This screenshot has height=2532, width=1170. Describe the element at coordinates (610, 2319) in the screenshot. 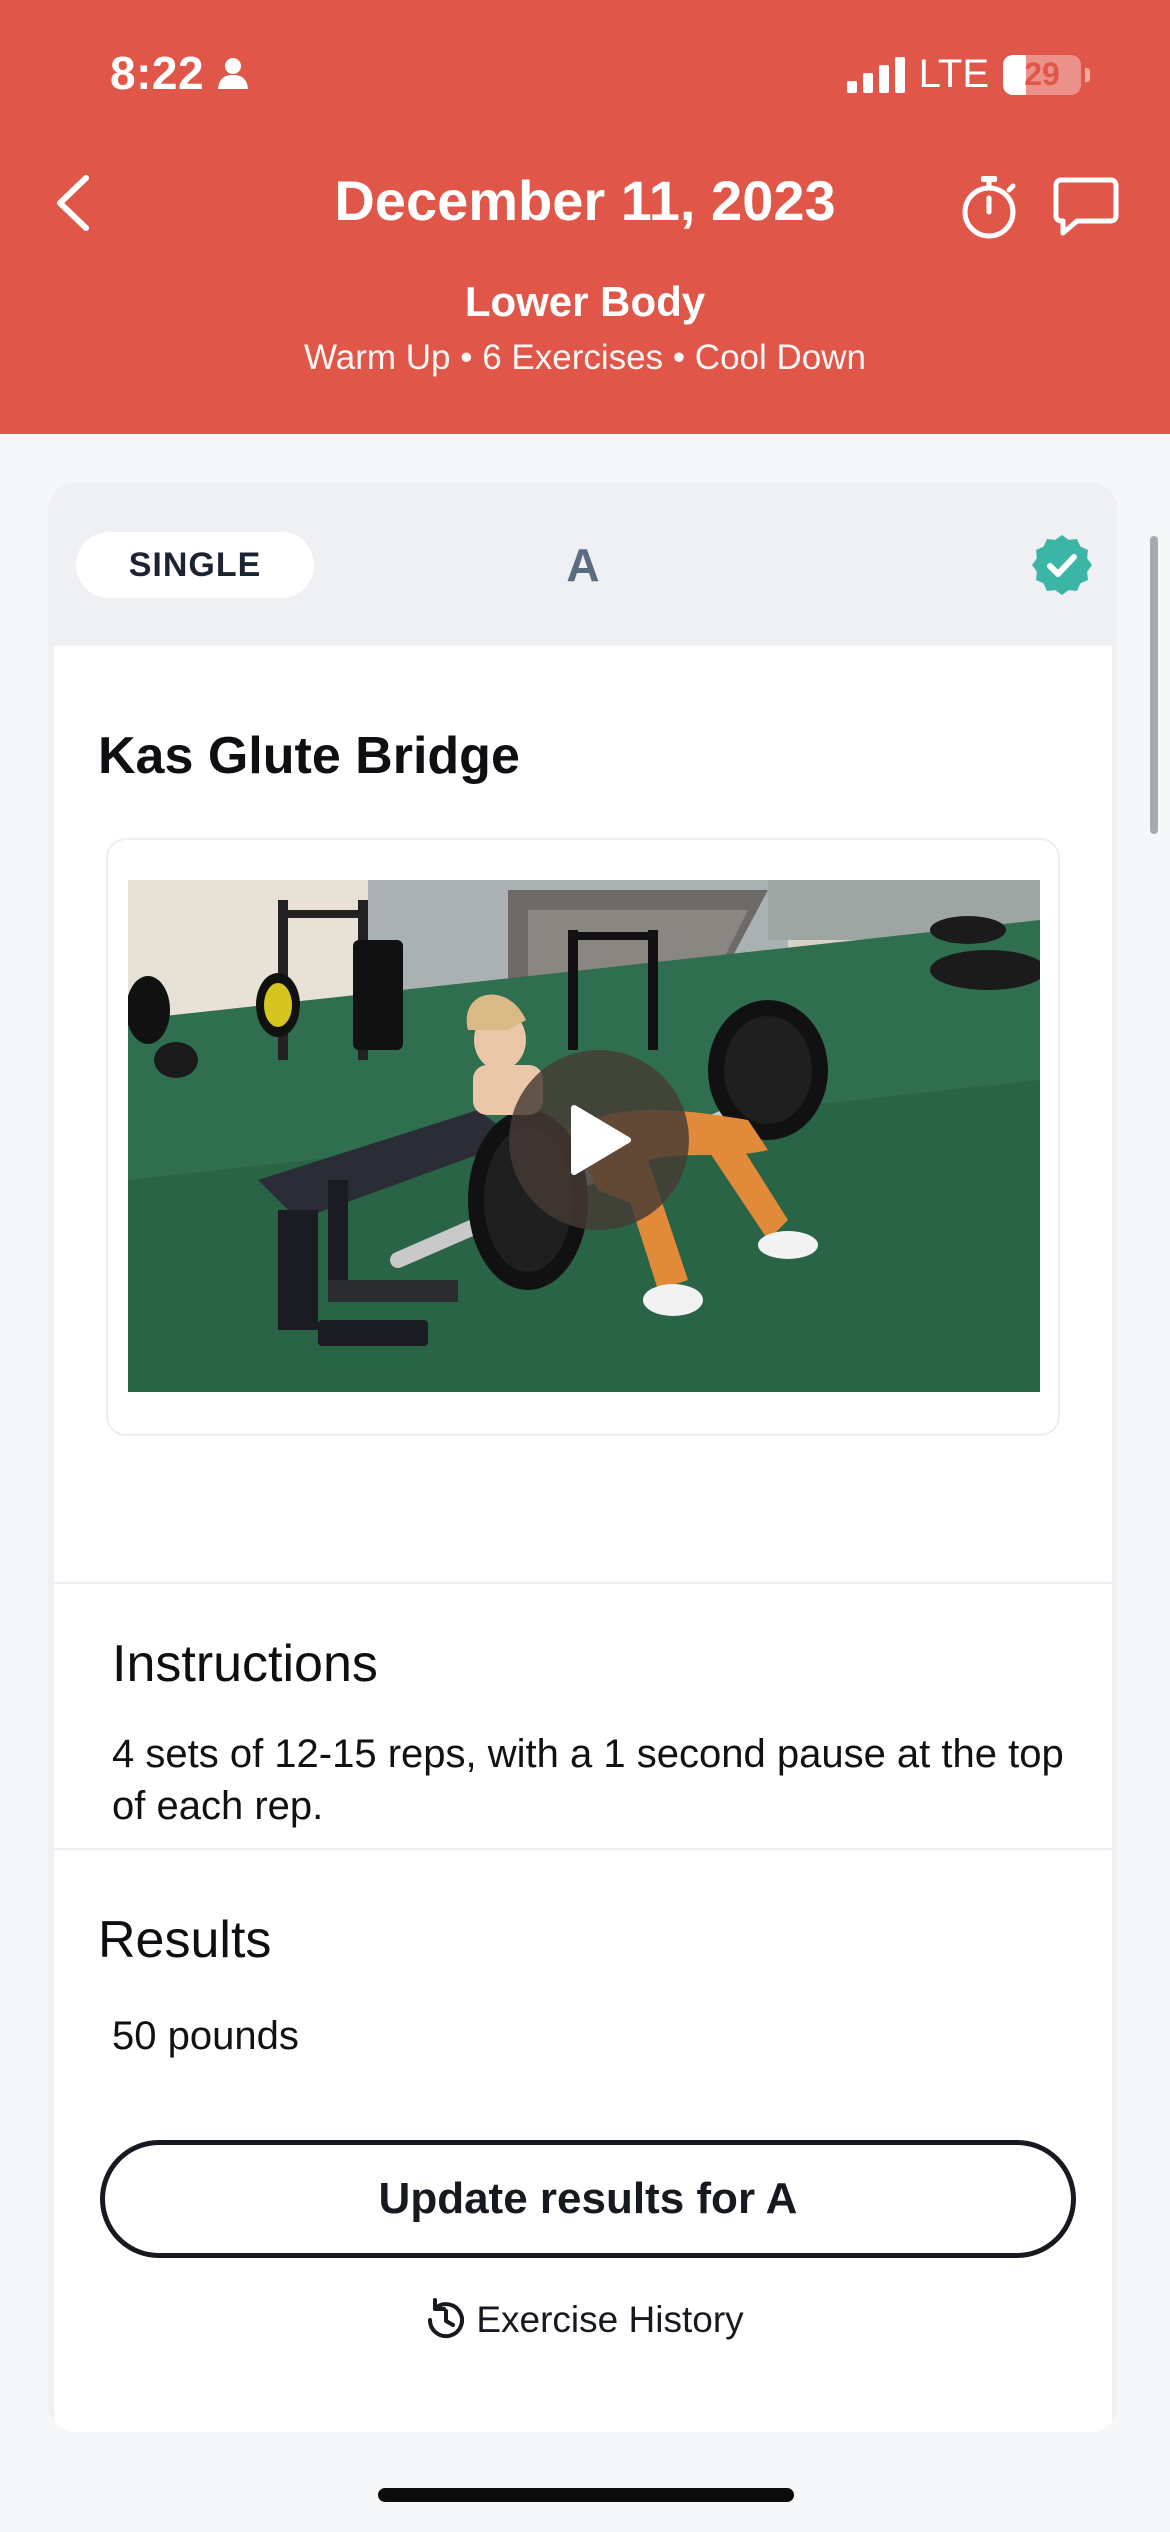

I see `exercise-history-label: Exercise History` at that location.